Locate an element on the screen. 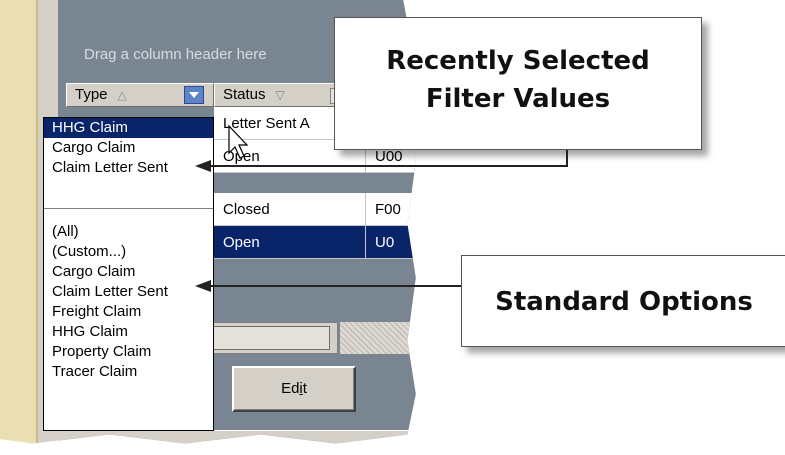 The height and width of the screenshot is (455, 785). filter-option-hhg-claim: HHG Claim is located at coordinates (128, 332).